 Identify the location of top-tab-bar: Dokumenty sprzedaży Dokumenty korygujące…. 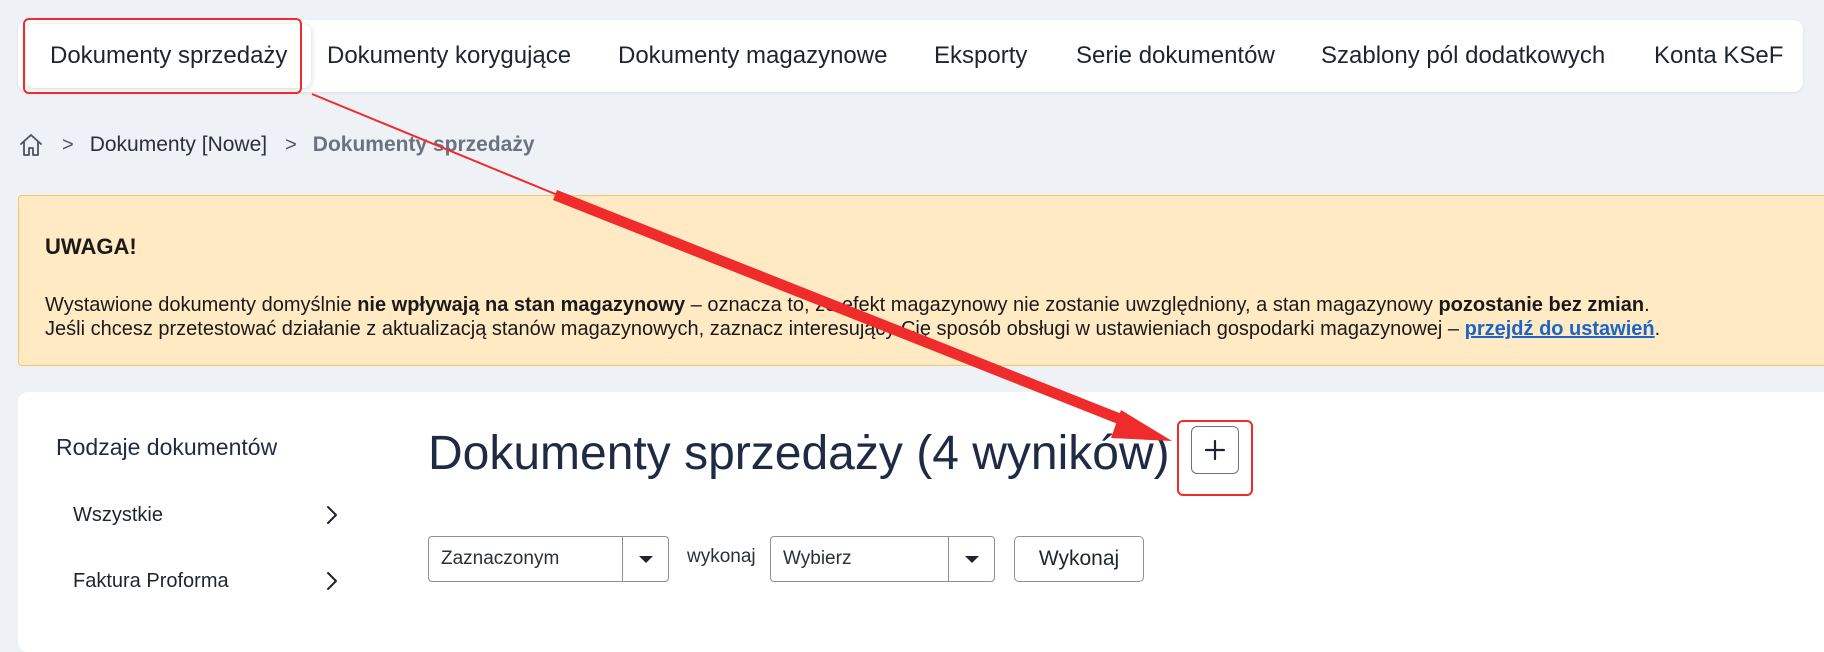
(910, 56).